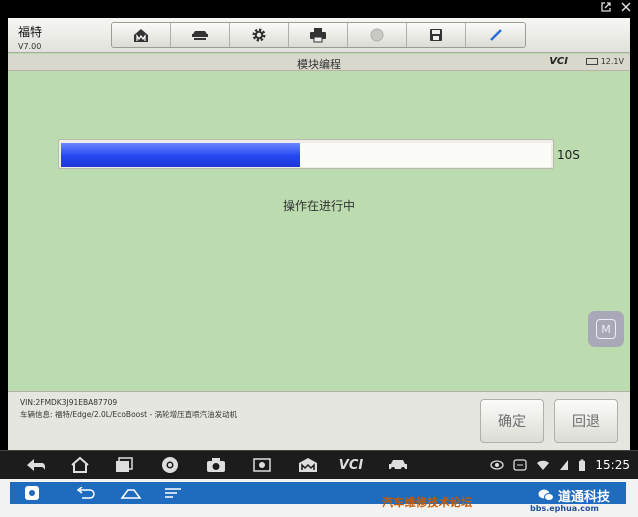 Image resolution: width=638 pixels, height=517 pixels. I want to click on back-button: 回退, so click(586, 421).